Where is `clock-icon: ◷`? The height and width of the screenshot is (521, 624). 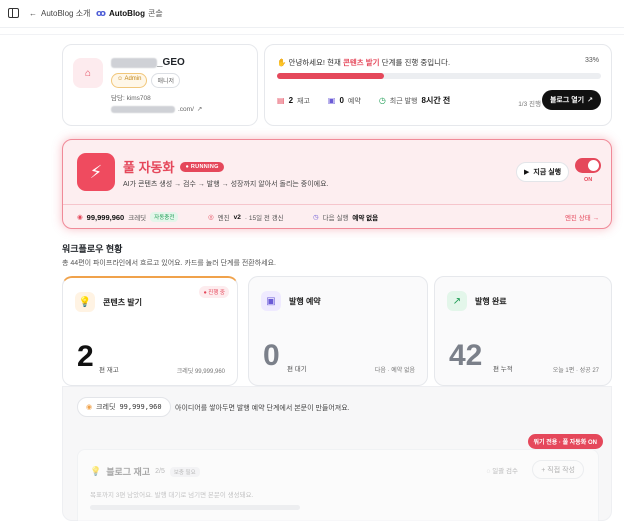
clock-icon: ◷ is located at coordinates (316, 217).